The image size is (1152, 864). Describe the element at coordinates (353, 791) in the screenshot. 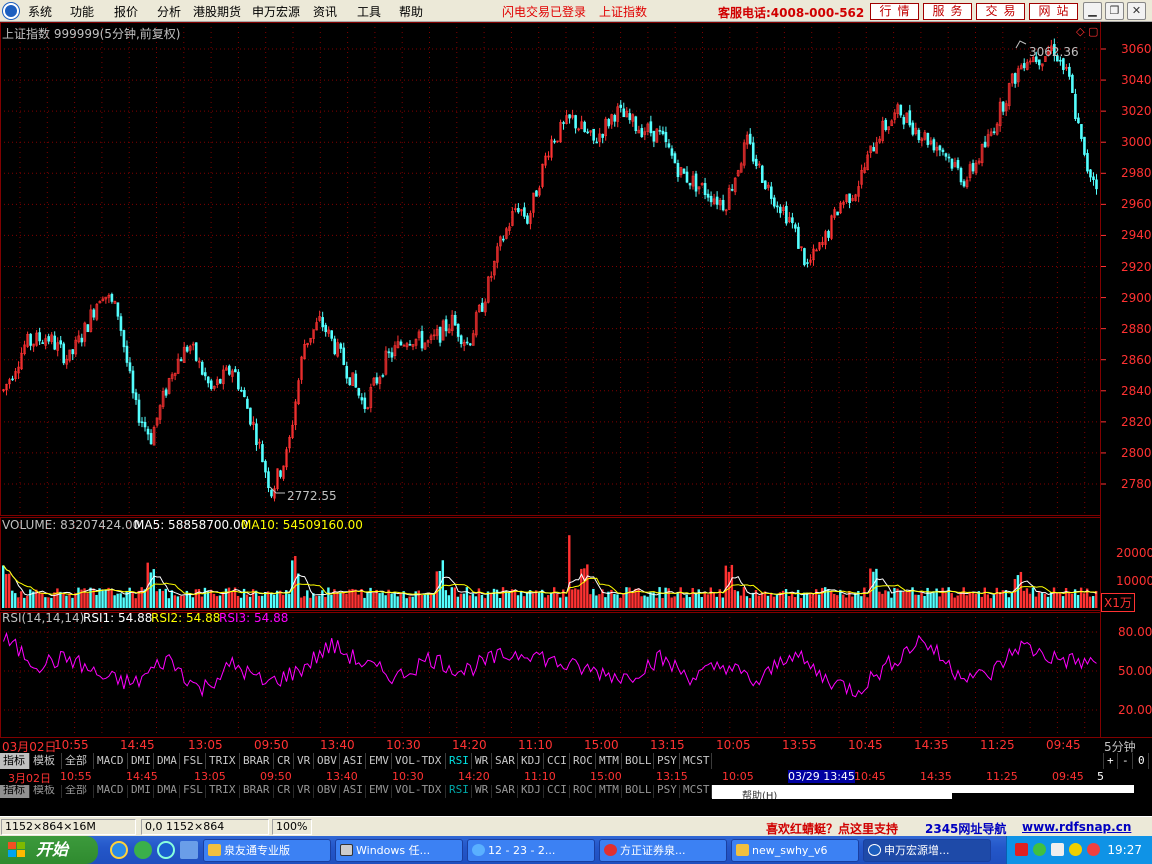

I see `ghost-tab-asi: ASI` at that location.